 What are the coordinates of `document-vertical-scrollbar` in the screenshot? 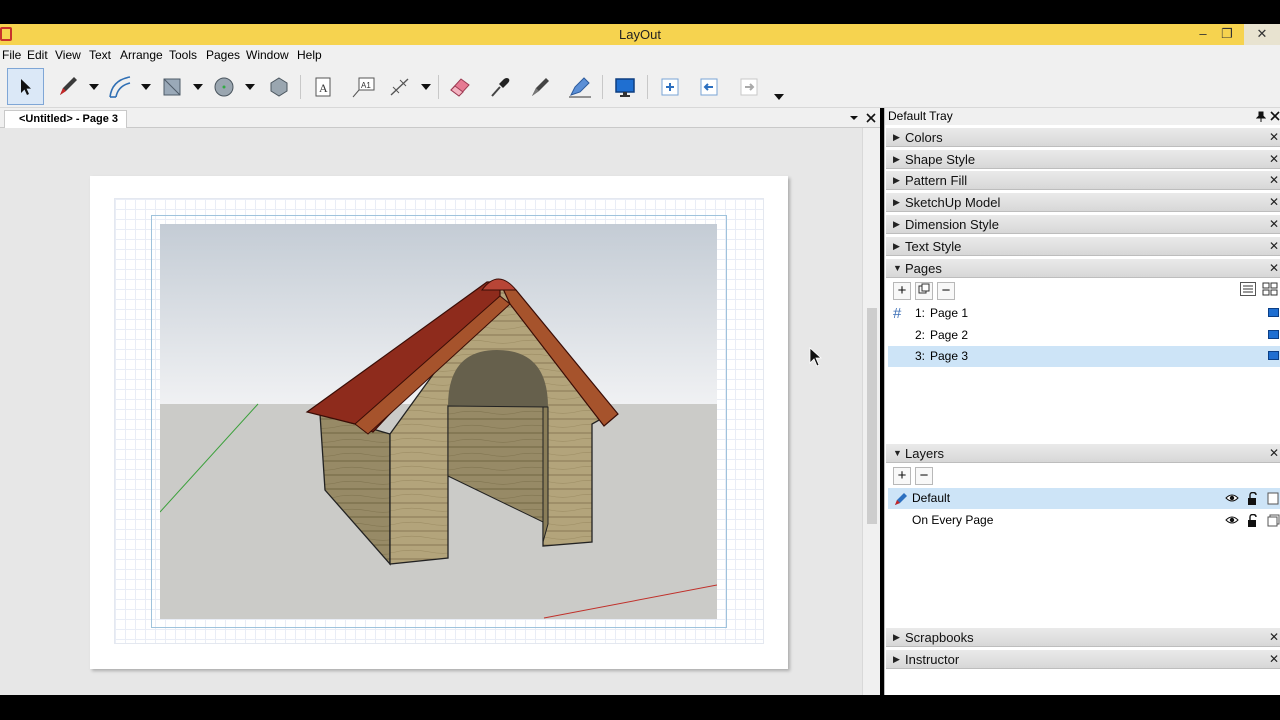 It's located at (871, 411).